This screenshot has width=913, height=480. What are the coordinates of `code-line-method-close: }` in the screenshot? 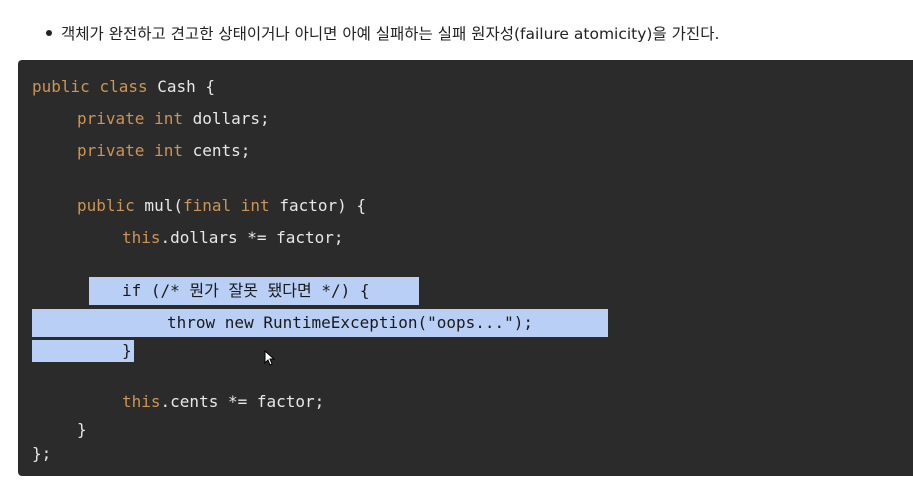 It's located at (82, 429).